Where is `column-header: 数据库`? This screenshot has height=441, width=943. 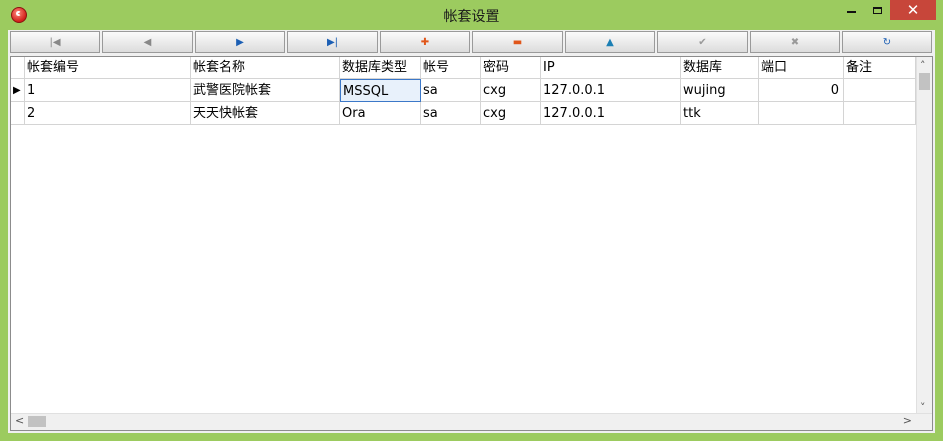
column-header: 数据库 is located at coordinates (720, 68).